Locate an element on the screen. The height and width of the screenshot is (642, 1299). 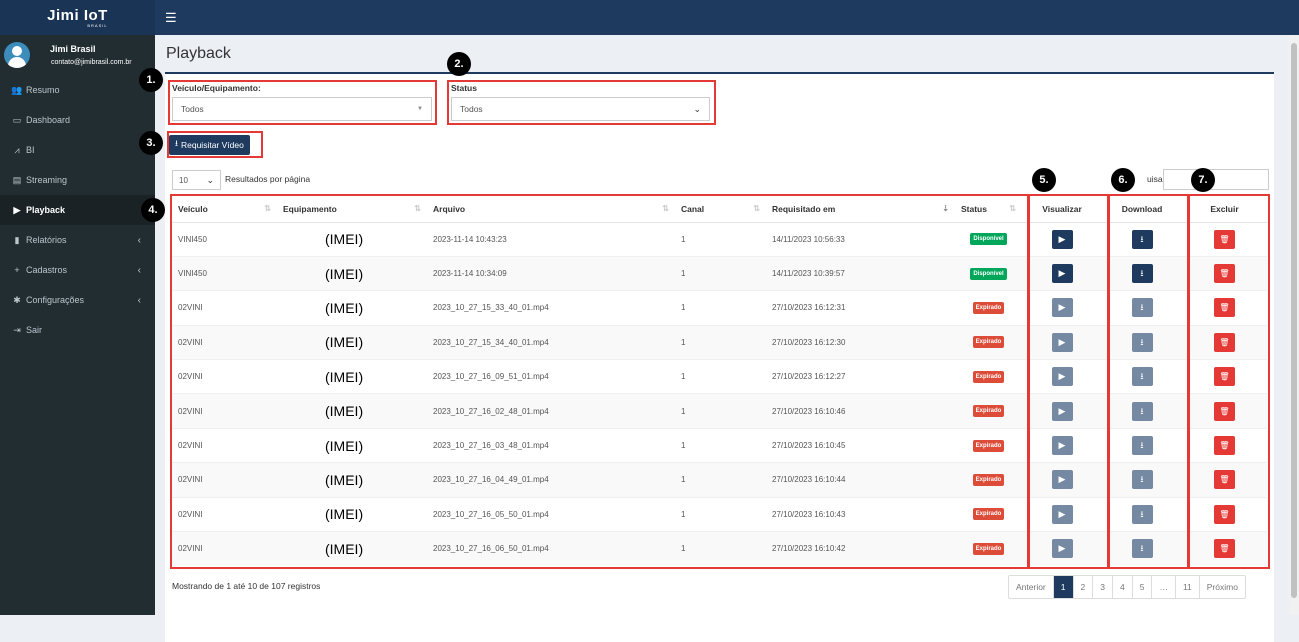
logo: Jimi IoT BRASIL is located at coordinates (77, 17).